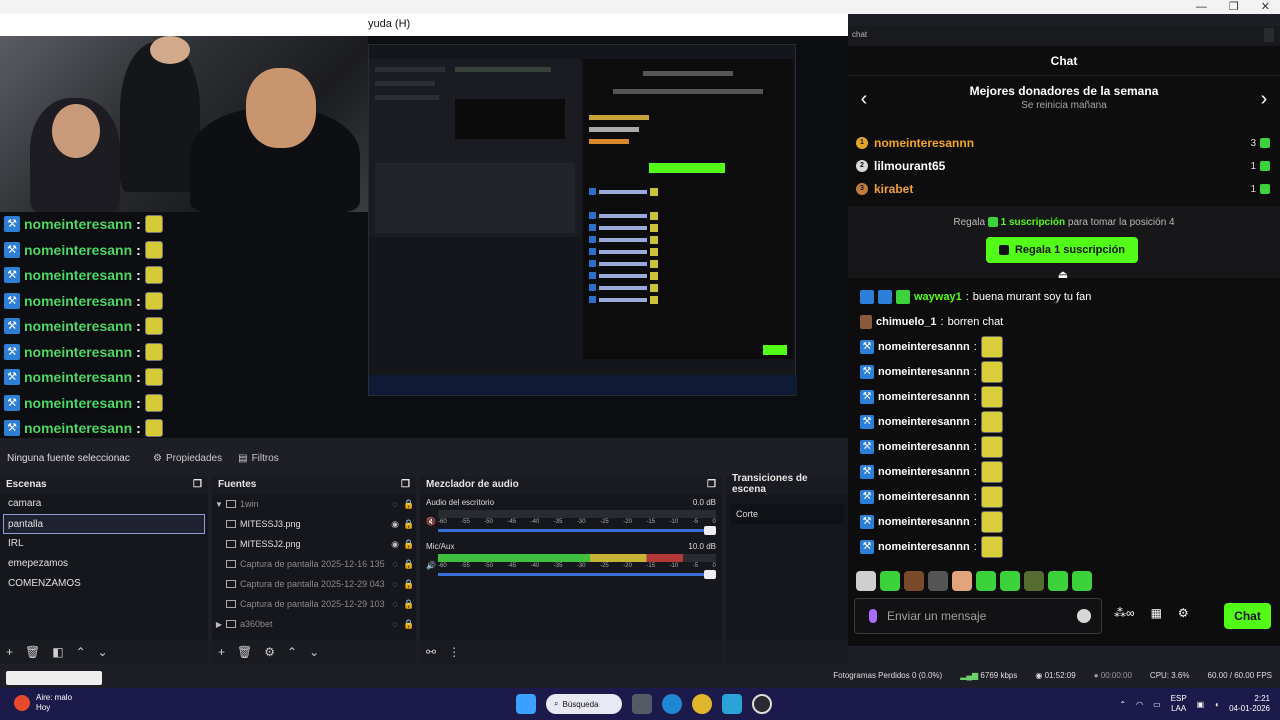 The width and height of the screenshot is (1280, 720). Describe the element at coordinates (43, 703) in the screenshot. I see `weather-widget: Aire: malo Hoy` at that location.